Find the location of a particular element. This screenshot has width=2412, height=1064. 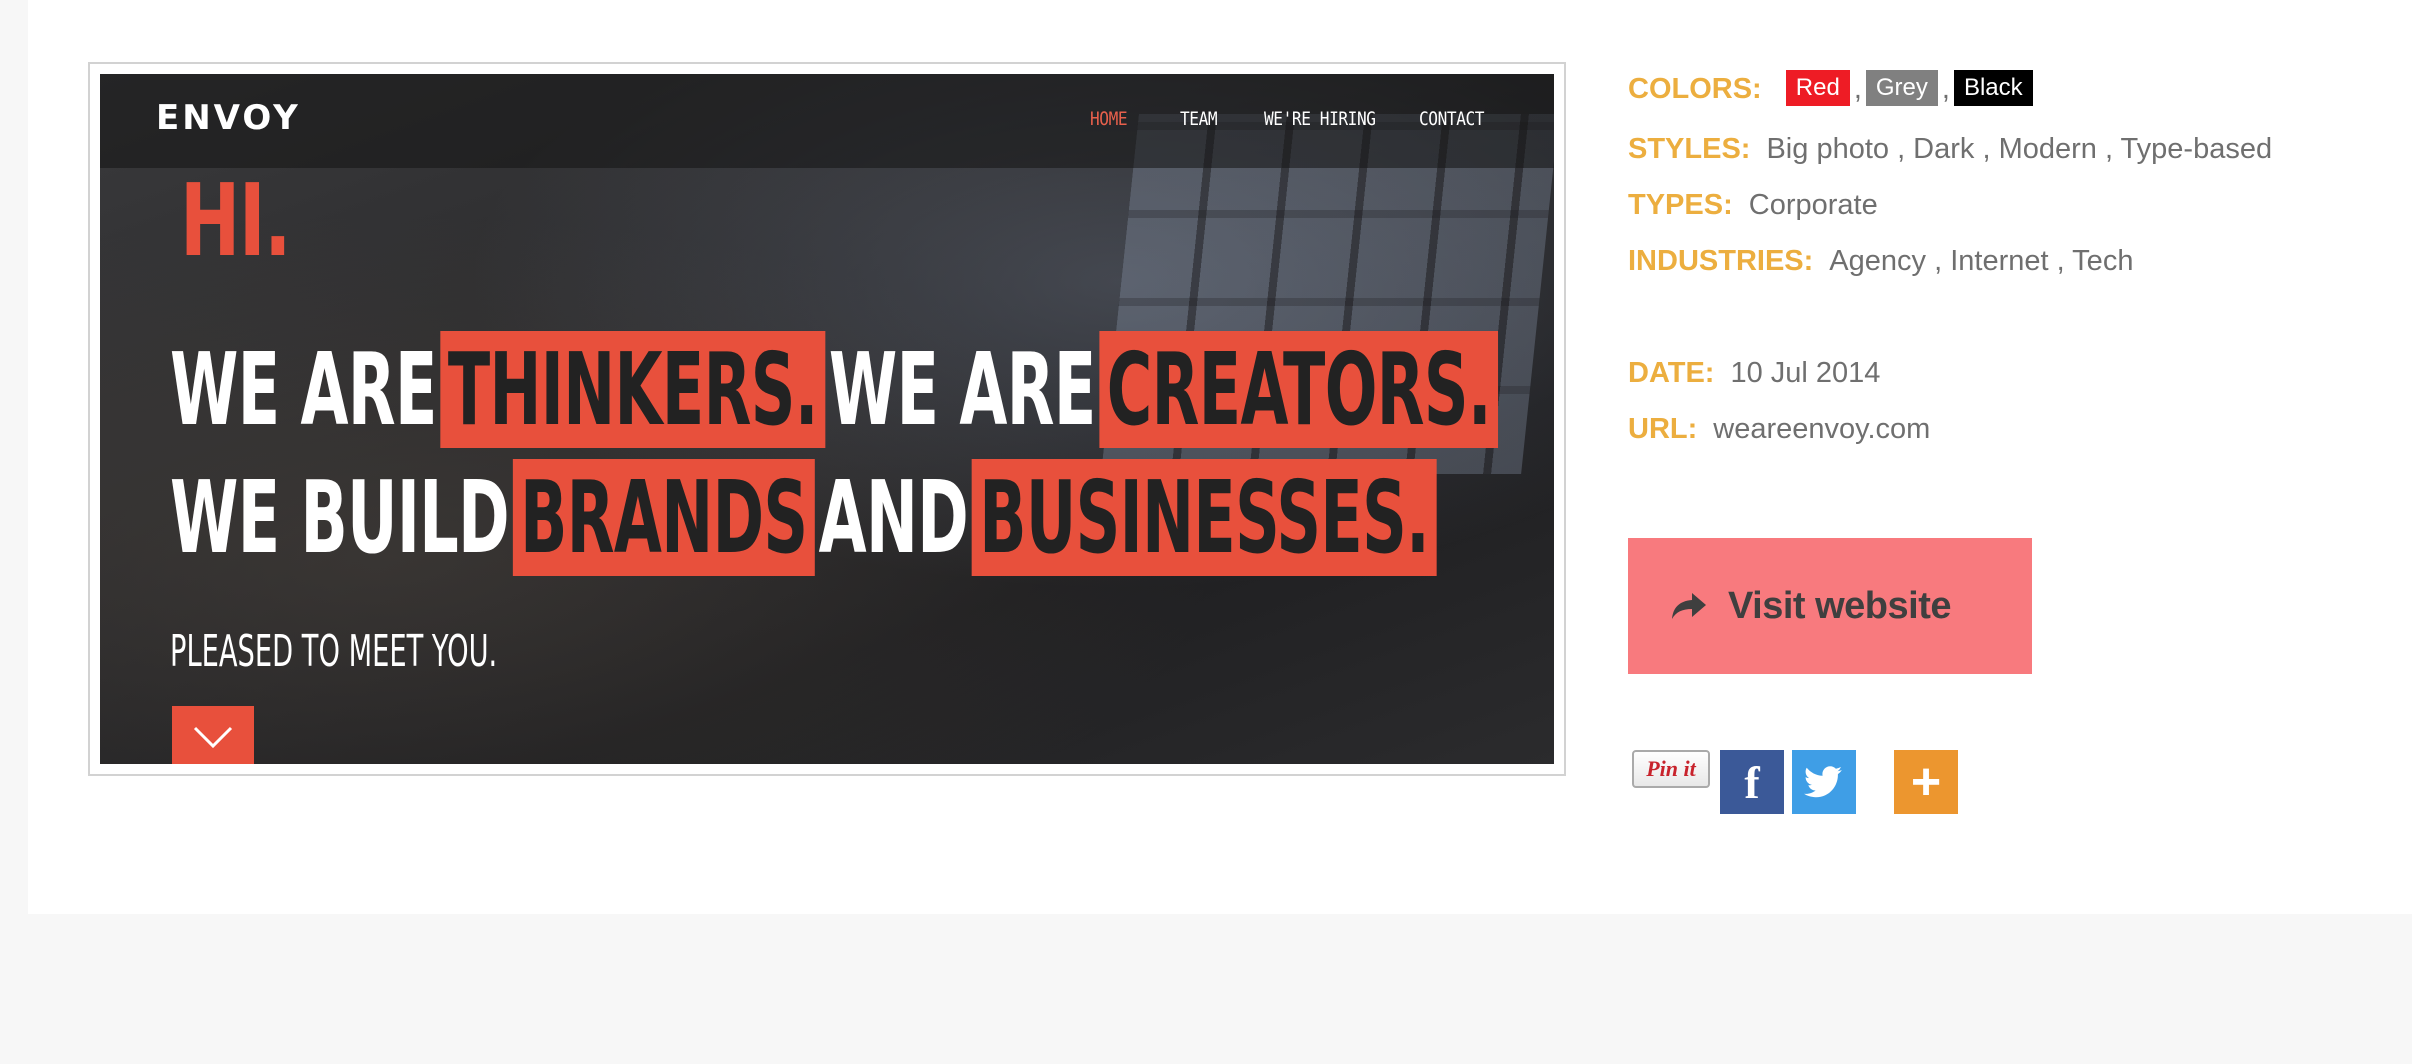

preview-nav-home: HOME is located at coordinates (1109, 119).